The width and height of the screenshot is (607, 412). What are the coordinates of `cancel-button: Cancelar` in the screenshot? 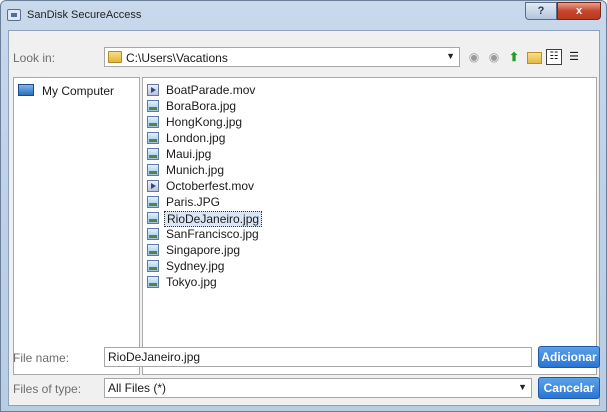 It's located at (569, 388).